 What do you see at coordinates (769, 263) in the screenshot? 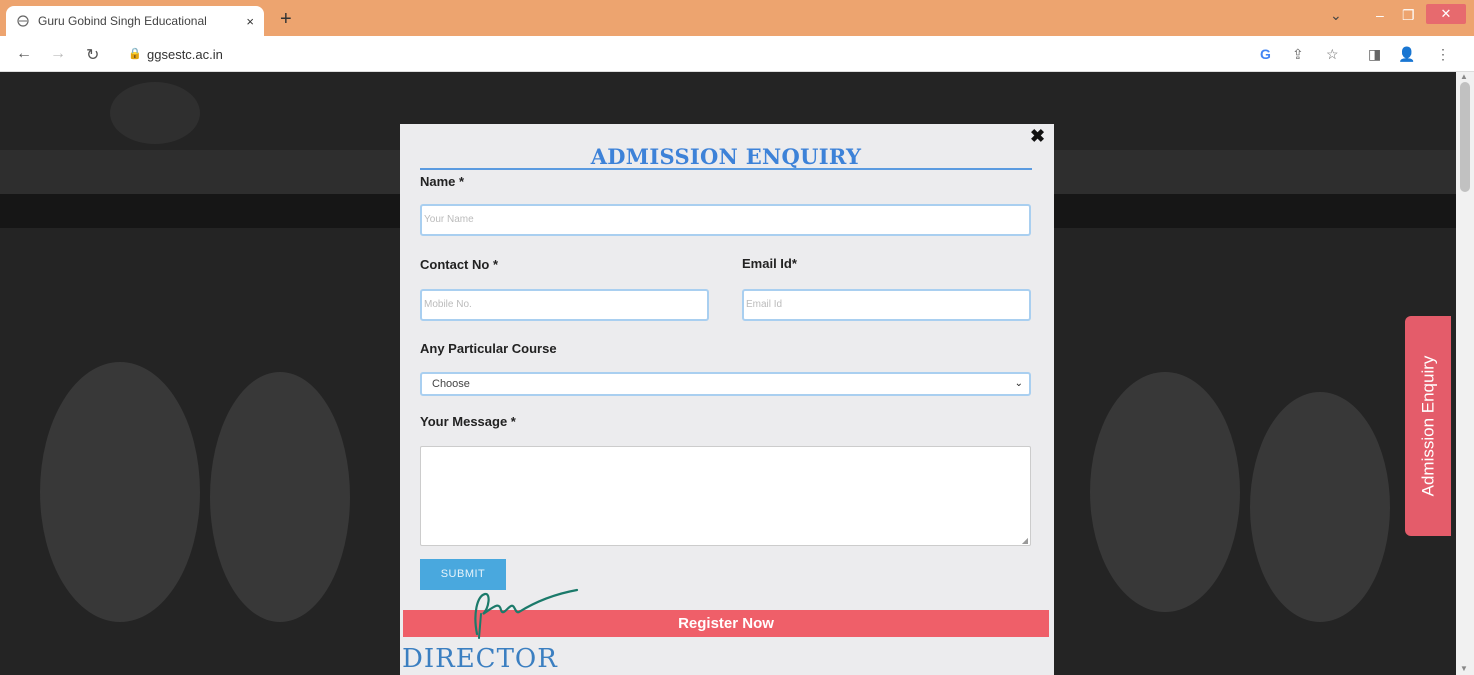
I see `email-label: Email Id*` at bounding box center [769, 263].